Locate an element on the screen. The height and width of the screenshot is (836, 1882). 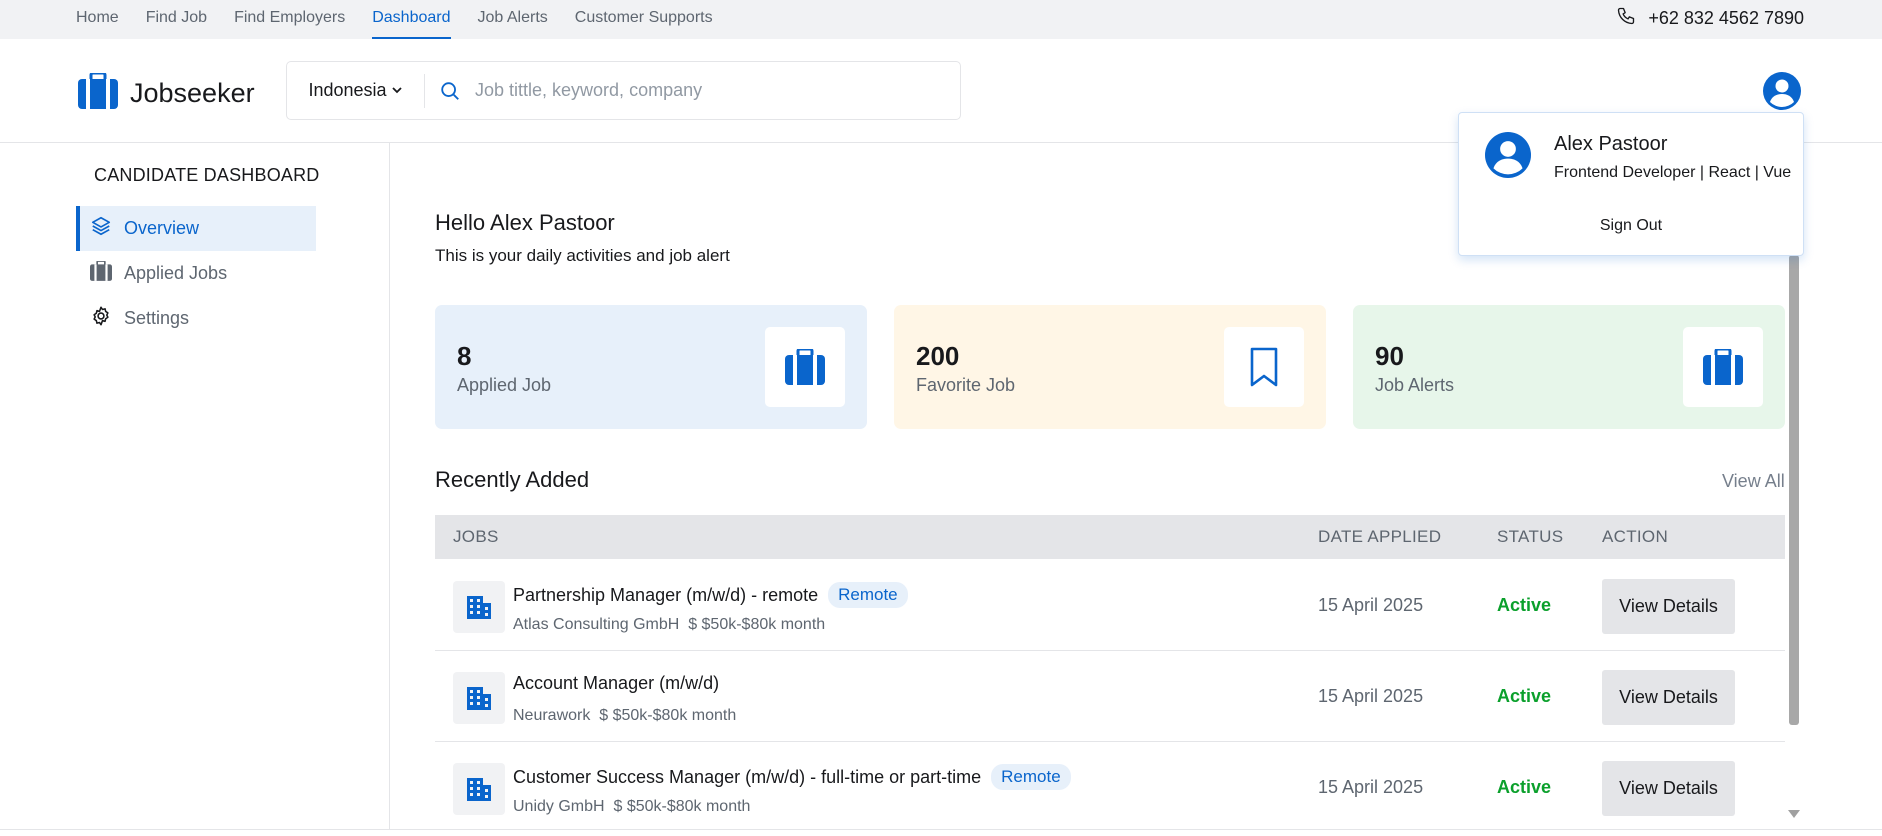
search-input is located at coordinates (715, 90).